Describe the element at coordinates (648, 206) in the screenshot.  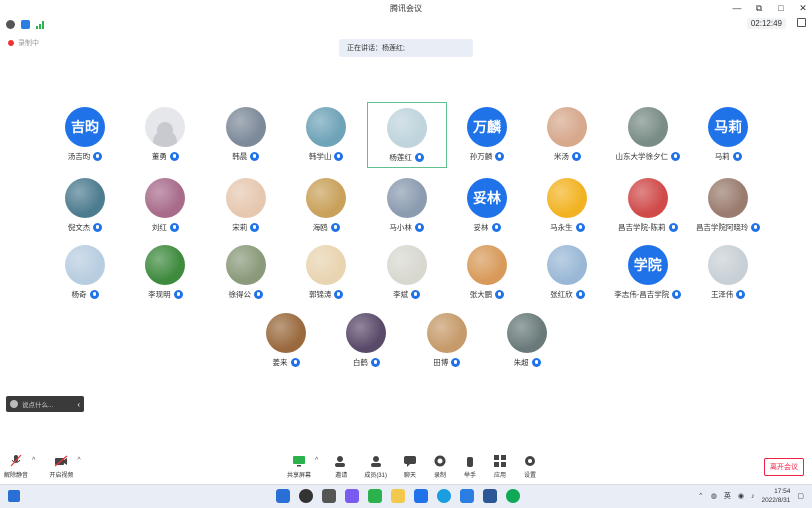
I see `participant-tile: 昌吉学院-陈莉` at that location.